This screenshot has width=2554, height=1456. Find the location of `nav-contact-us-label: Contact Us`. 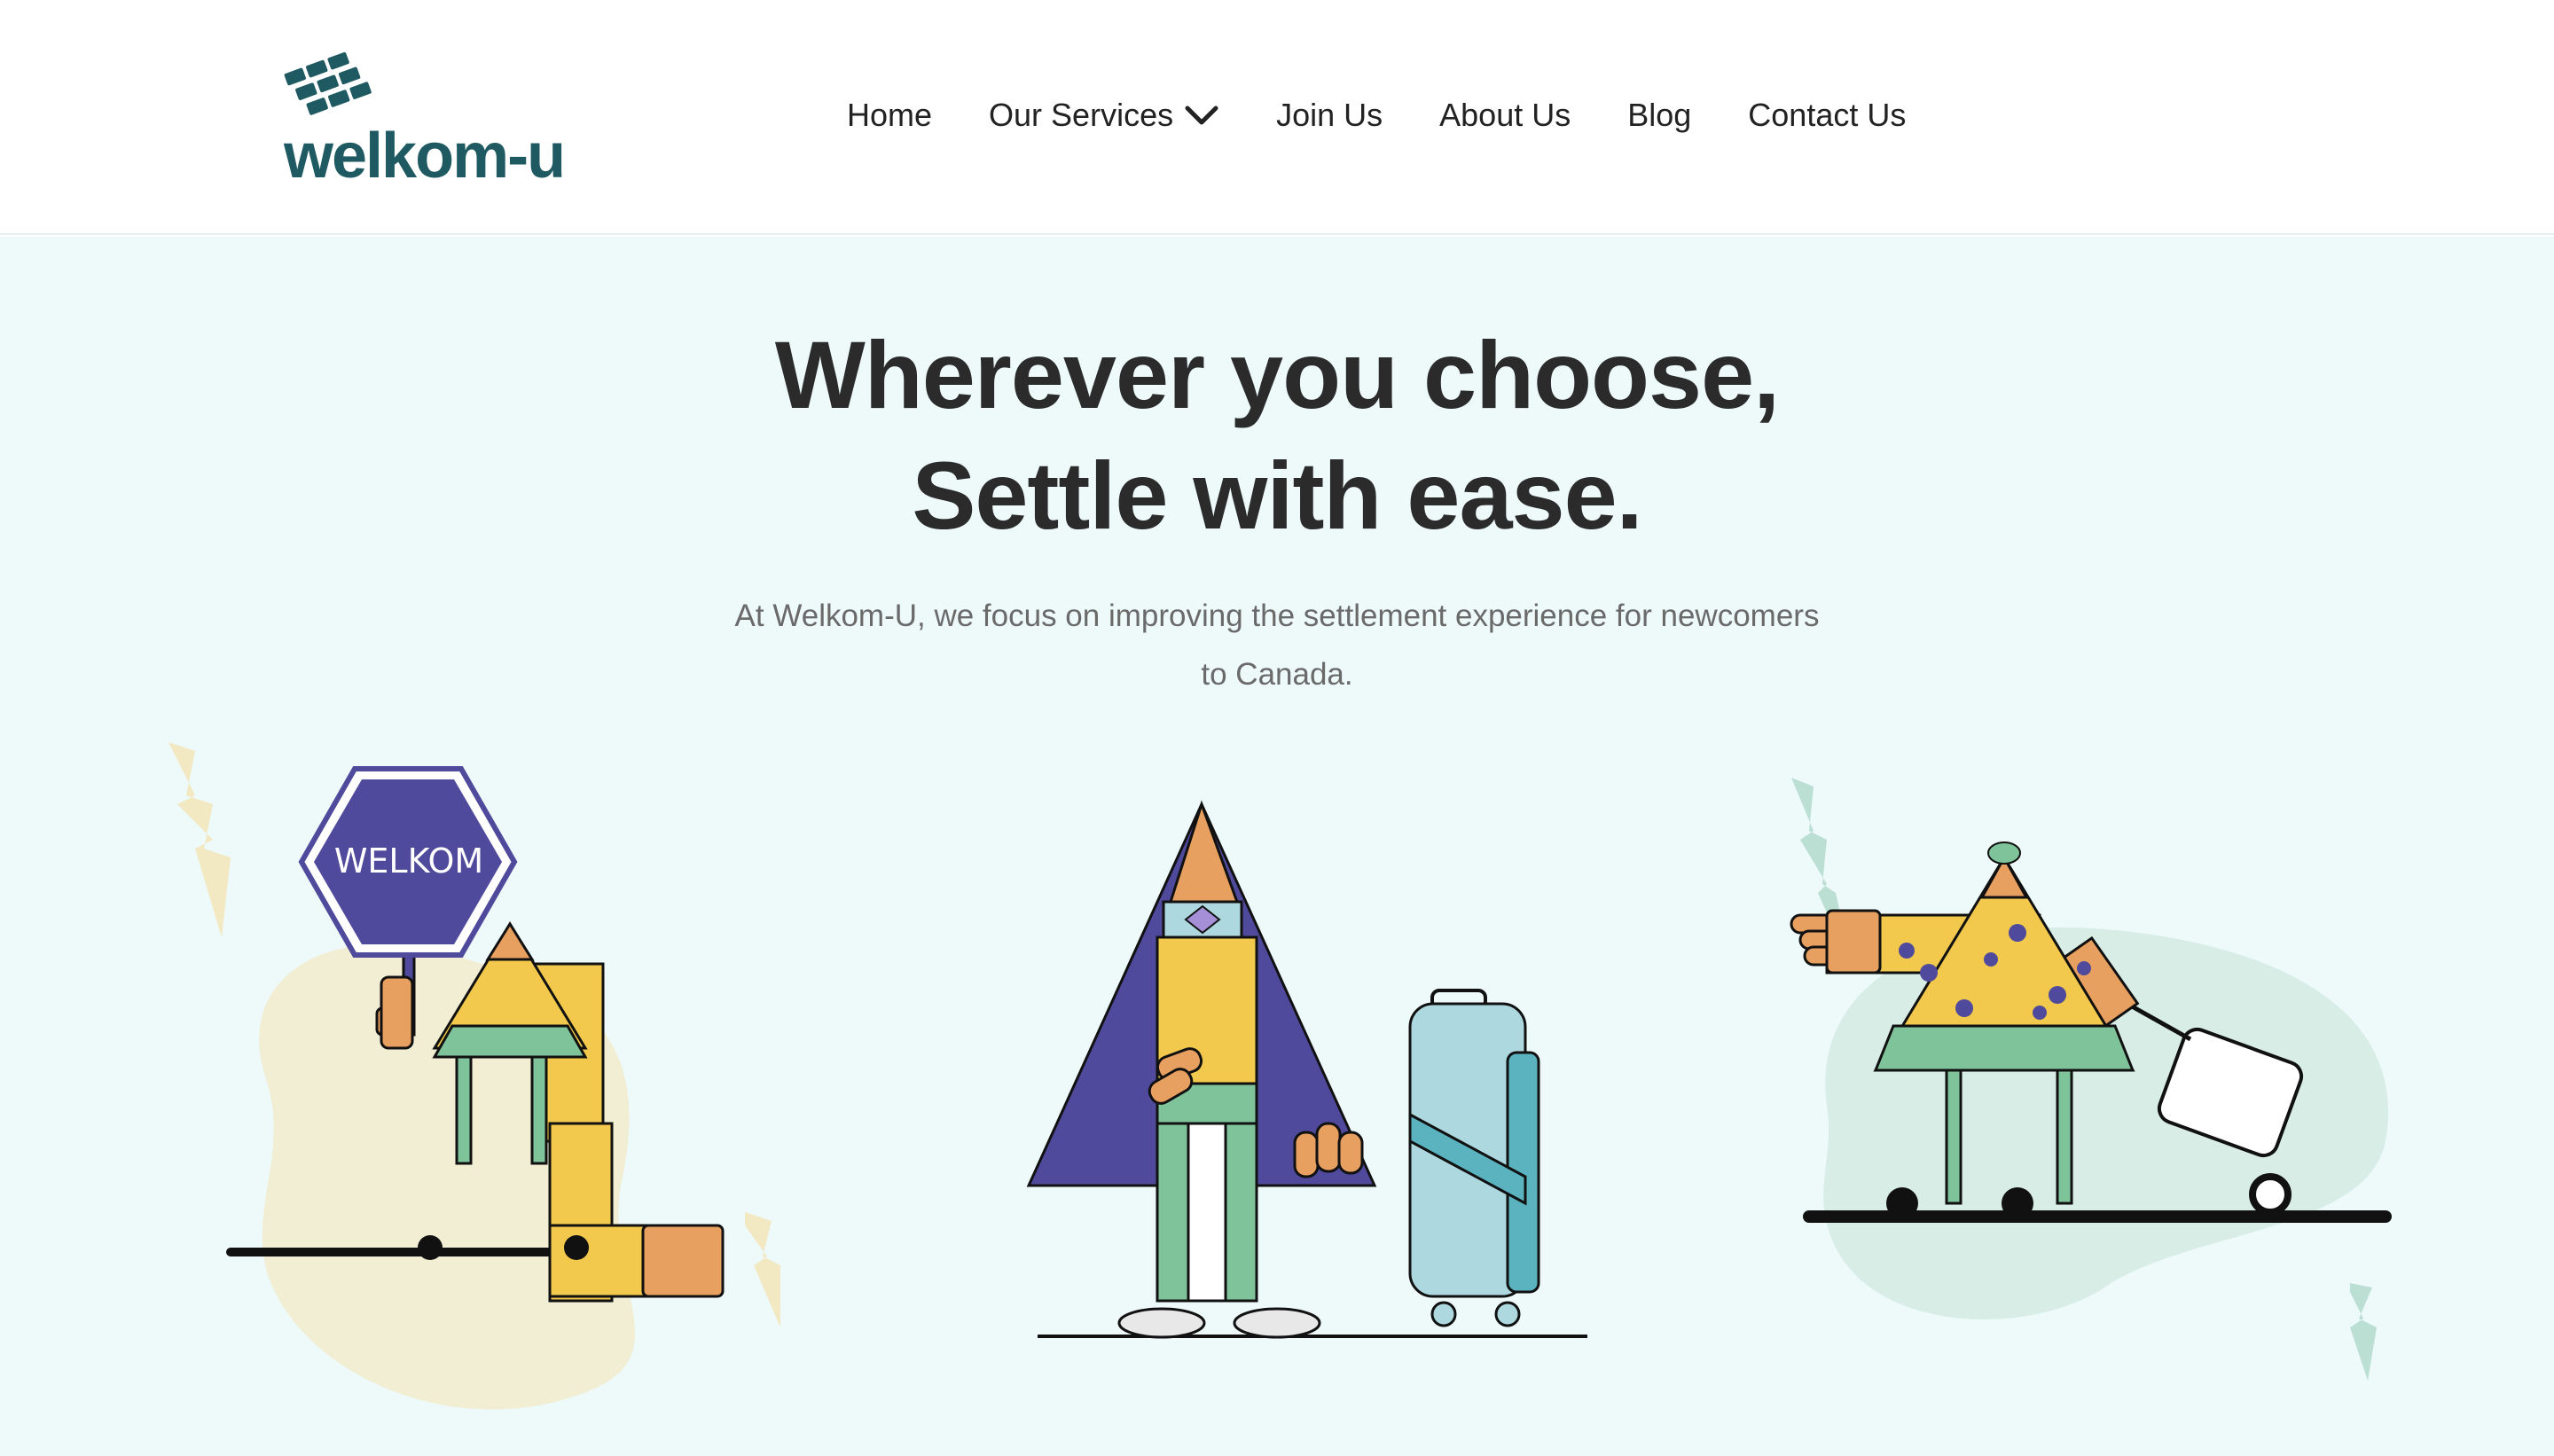

nav-contact-us-label: Contact Us is located at coordinates (1827, 115).